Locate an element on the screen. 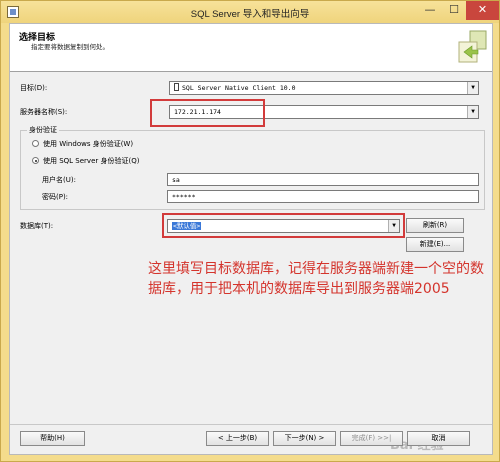 This screenshot has width=500, height=462. refresh-button: 刷新(R) is located at coordinates (435, 225).